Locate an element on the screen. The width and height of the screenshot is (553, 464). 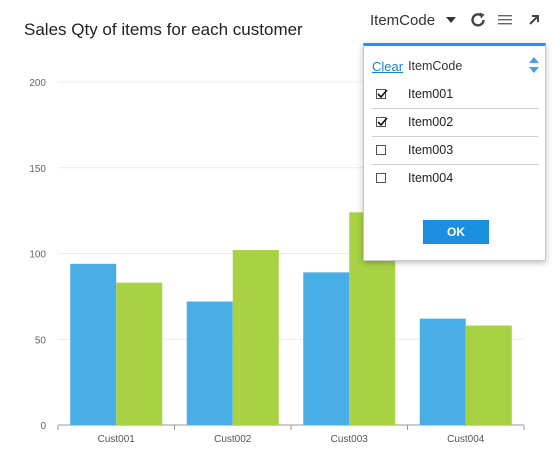
filter-item-row: Item001 is located at coordinates (455, 94).